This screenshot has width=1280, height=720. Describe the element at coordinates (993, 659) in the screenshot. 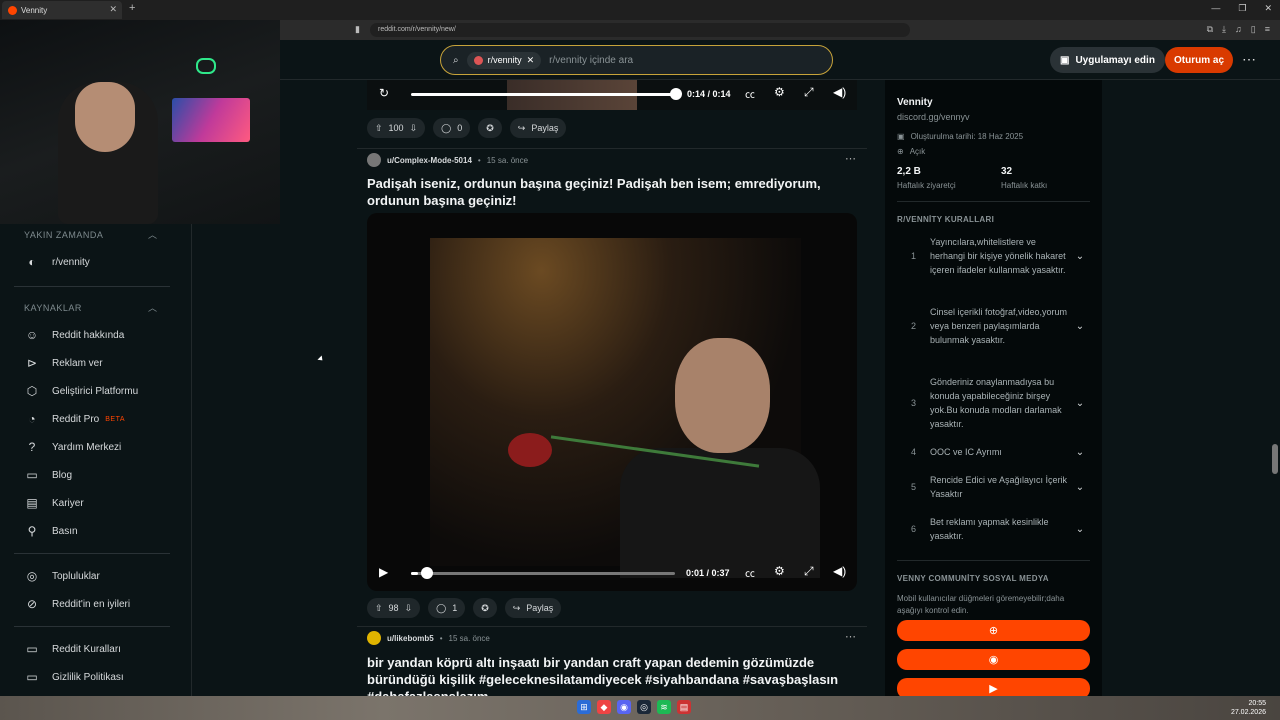

I see `social-discord-button: ◉` at that location.